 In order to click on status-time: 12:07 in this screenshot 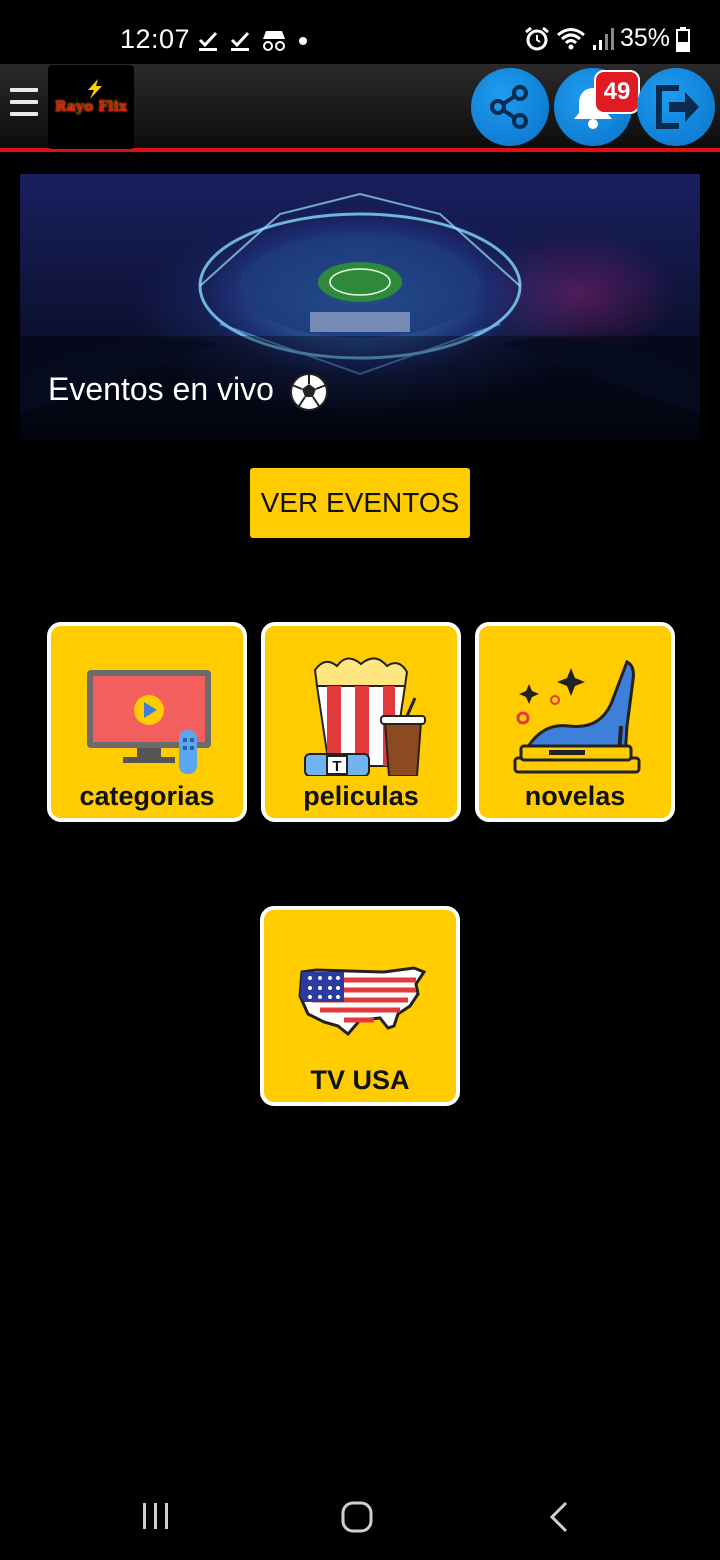, I will do `click(155, 39)`.